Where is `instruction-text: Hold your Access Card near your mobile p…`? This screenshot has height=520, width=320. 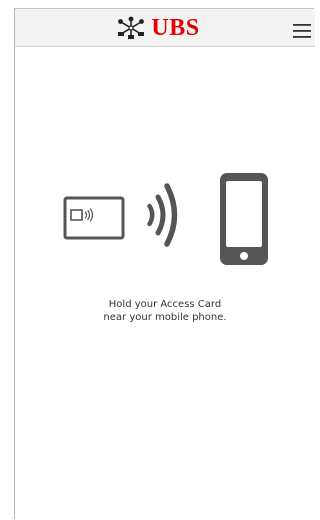 instruction-text: Hold your Access Card near your mobile p… is located at coordinates (165, 311).